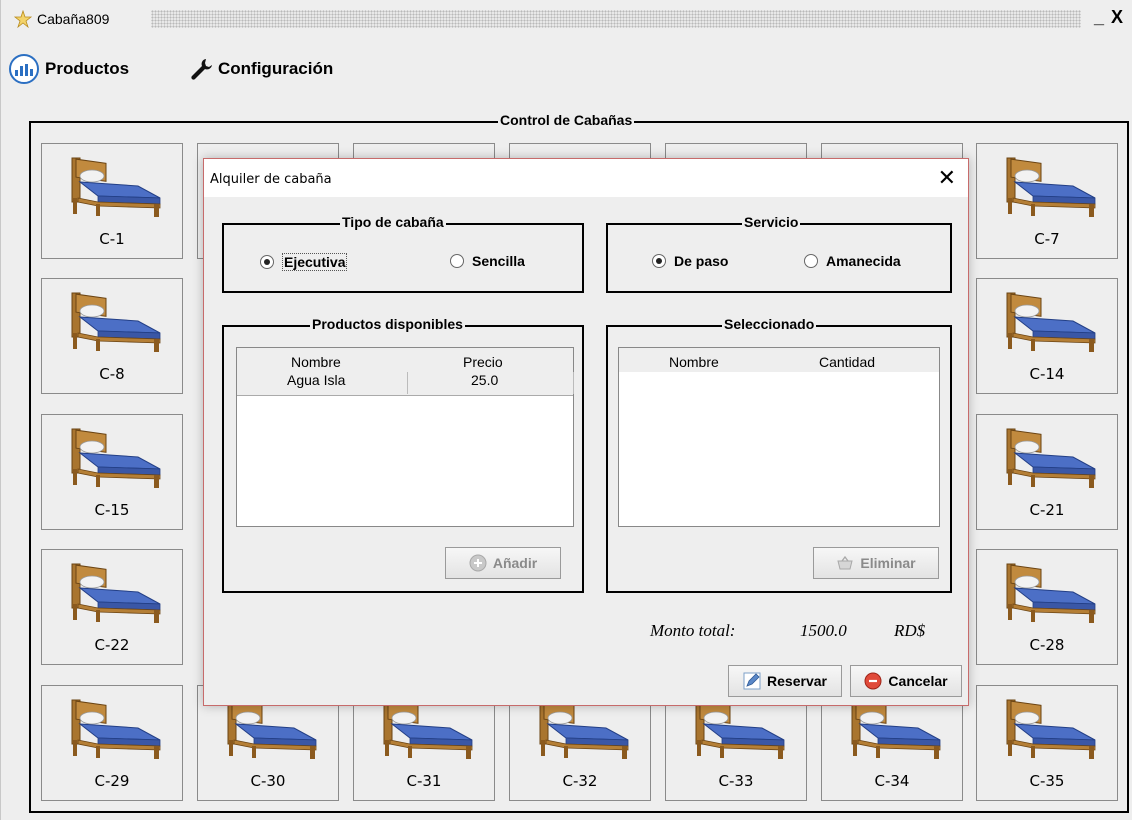 This screenshot has width=1132, height=820. Describe the element at coordinates (515, 563) in the screenshot. I see `add-button-label: Añadir` at that location.